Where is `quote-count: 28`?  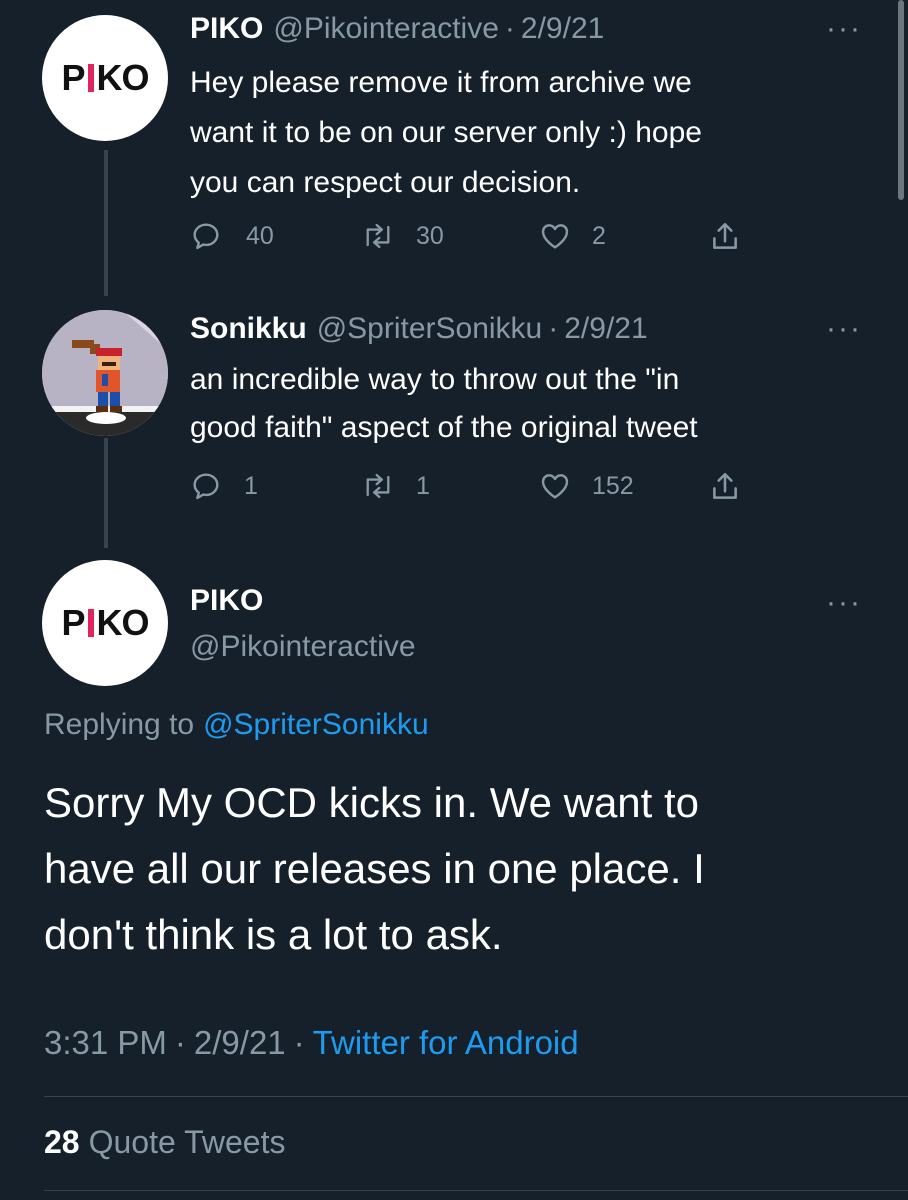 quote-count: 28 is located at coordinates (62, 1142).